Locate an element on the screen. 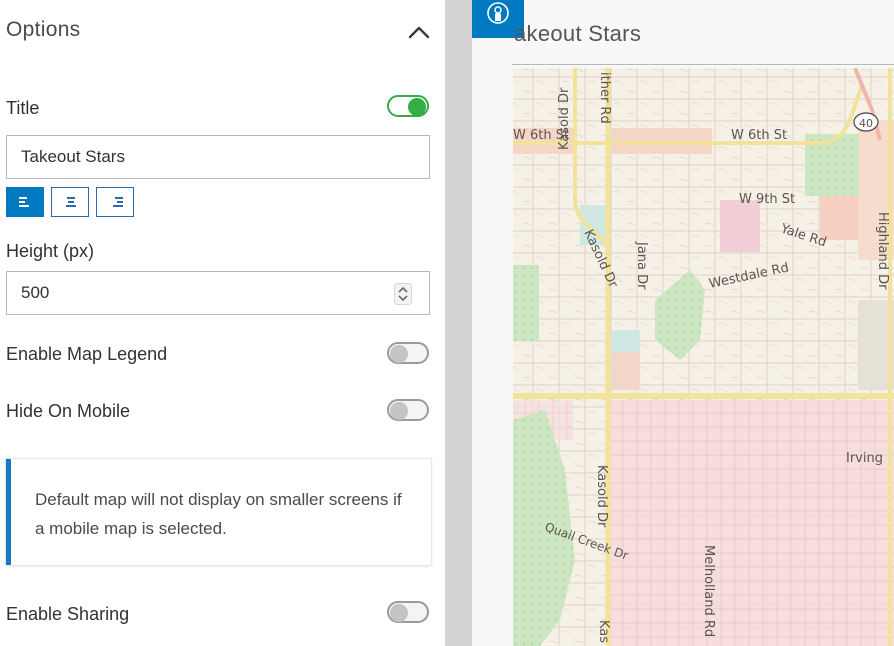  street-label: Irving is located at coordinates (864, 458).